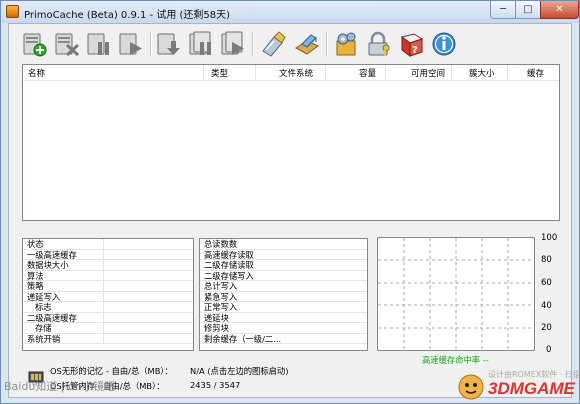 The width and height of the screenshot is (580, 404). What do you see at coordinates (35, 44) in the screenshot?
I see `create-cache-task-button` at bounding box center [35, 44].